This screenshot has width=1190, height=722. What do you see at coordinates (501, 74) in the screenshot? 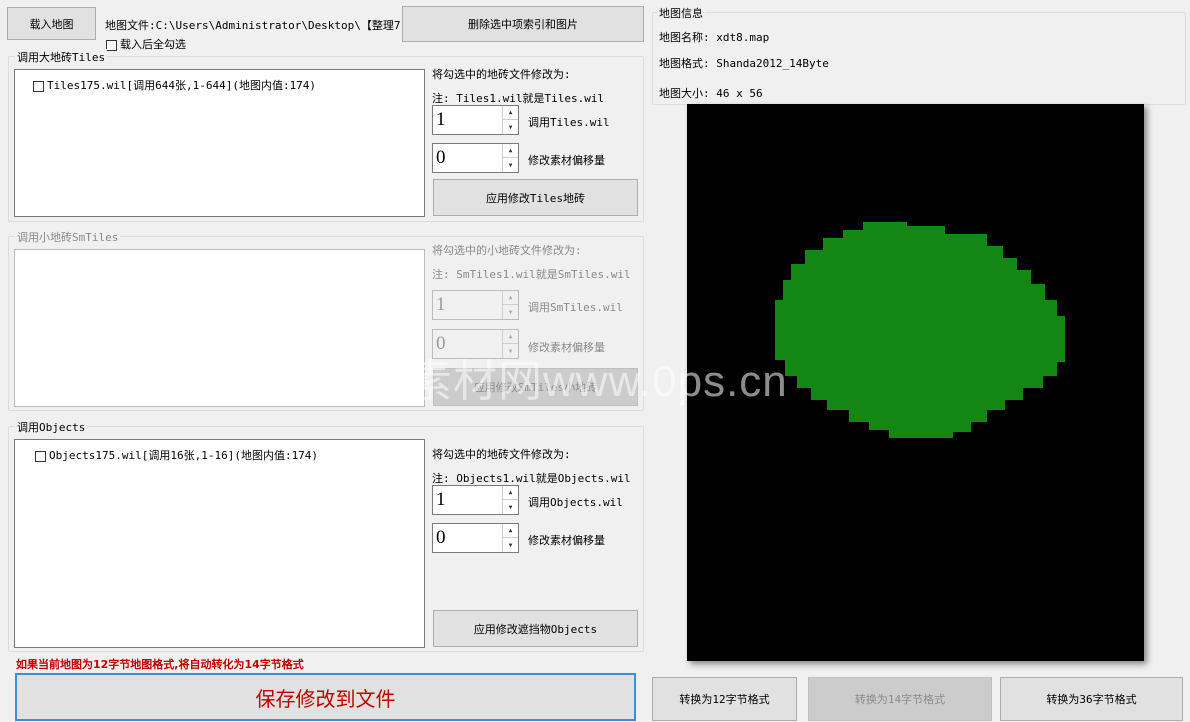
I see `tiles-change-to-label: 将勾选中的地砖文件修改为:` at bounding box center [501, 74].